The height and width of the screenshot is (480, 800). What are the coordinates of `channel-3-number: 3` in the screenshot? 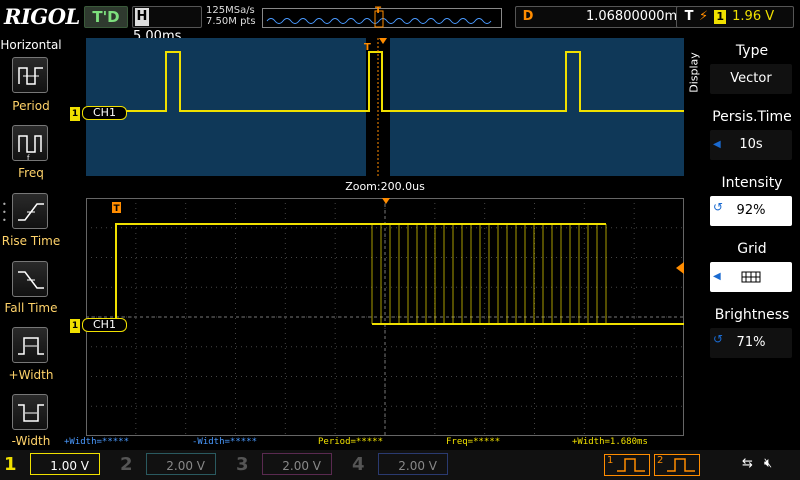 It's located at (242, 464).